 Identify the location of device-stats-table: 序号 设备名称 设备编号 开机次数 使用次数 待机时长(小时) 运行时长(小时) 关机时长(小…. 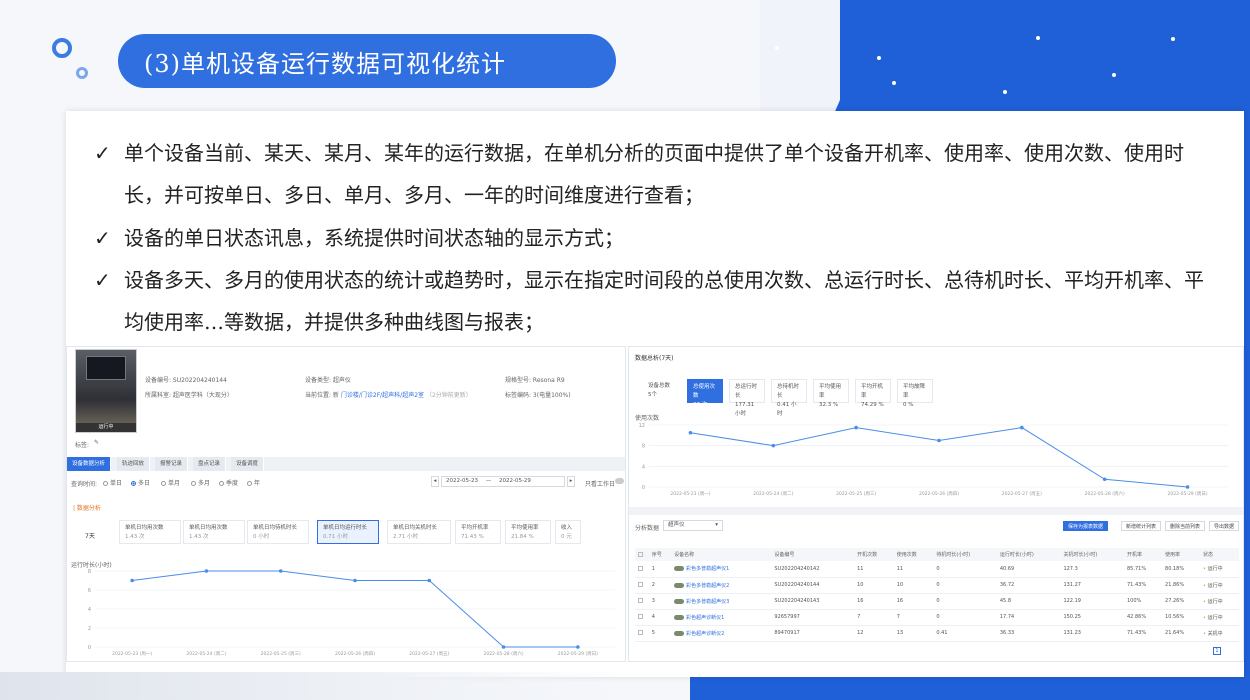
(937, 595).